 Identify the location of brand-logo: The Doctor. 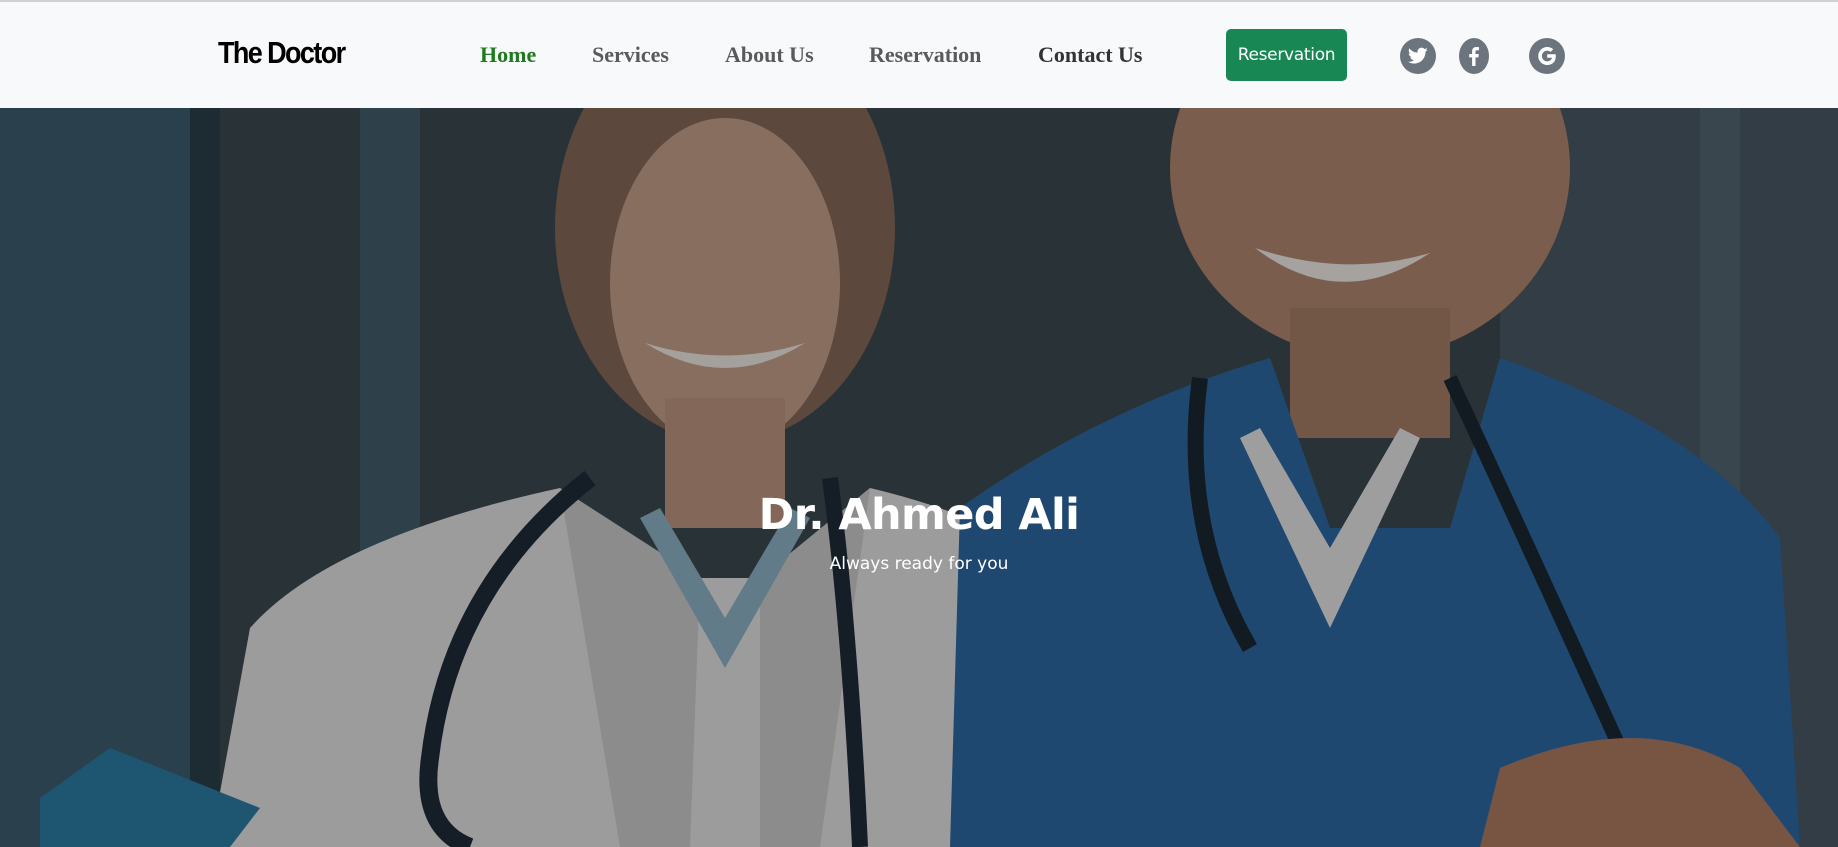
(282, 53).